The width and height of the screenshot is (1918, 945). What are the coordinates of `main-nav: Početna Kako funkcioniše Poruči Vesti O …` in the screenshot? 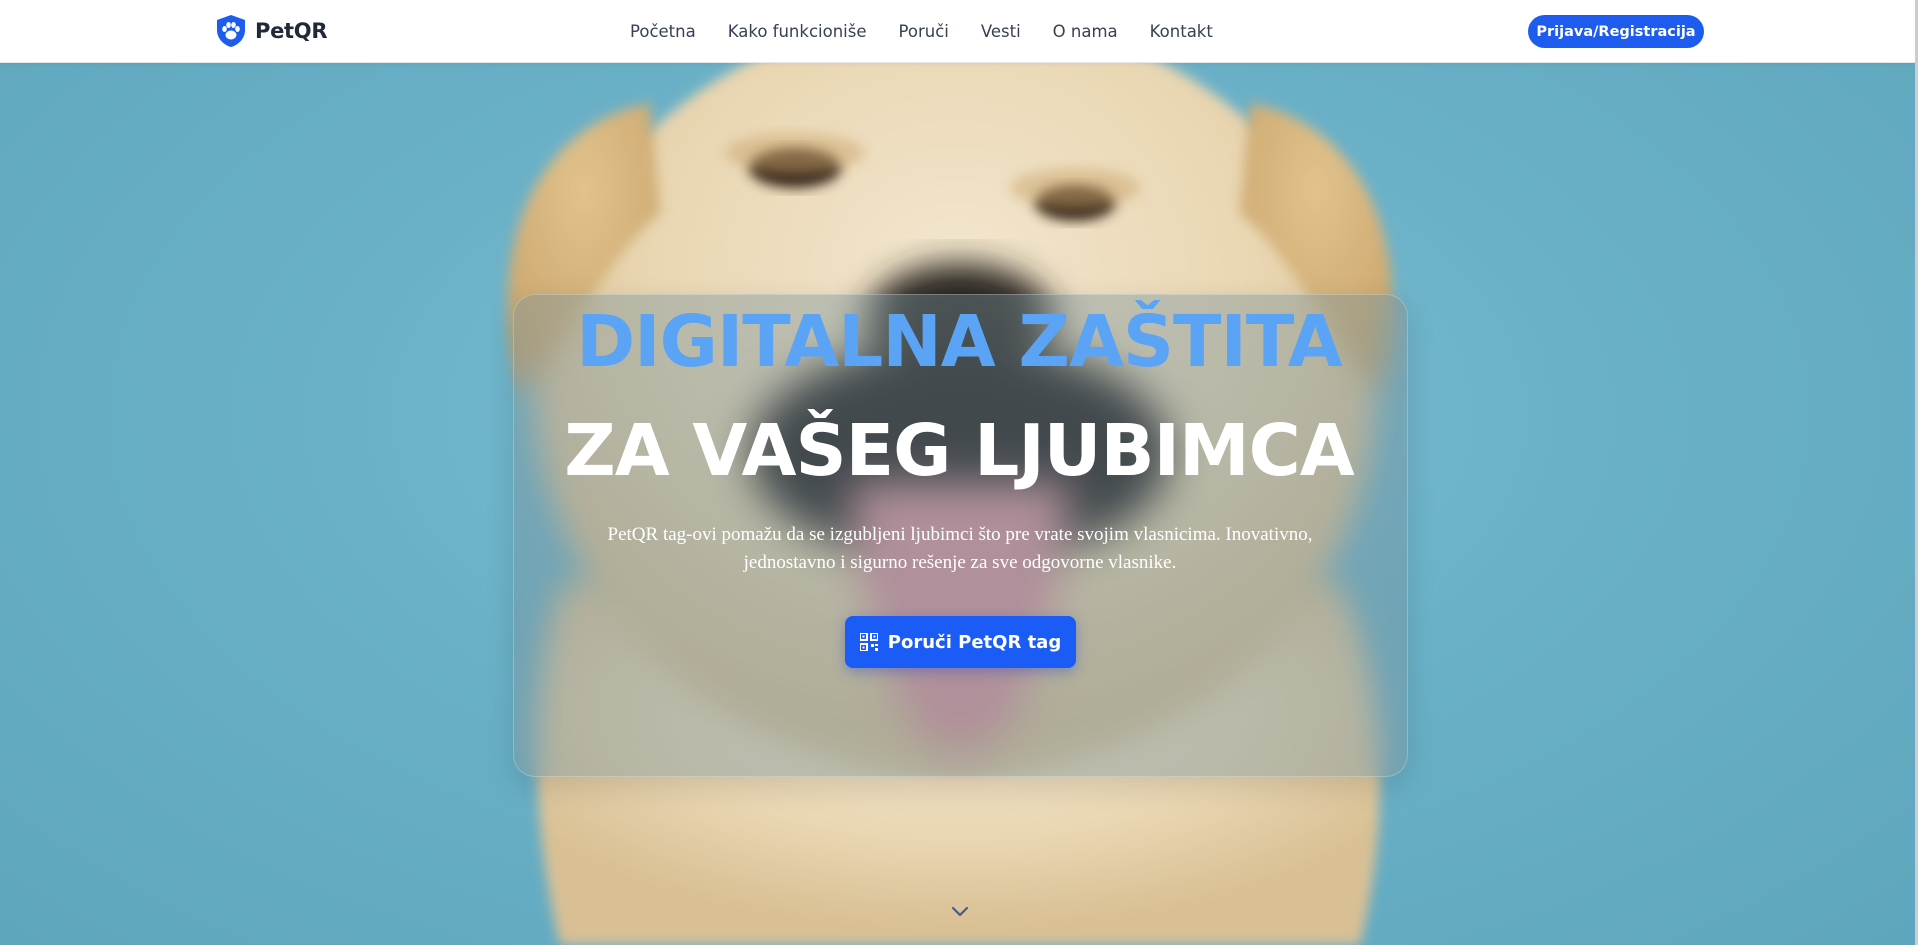 It's located at (921, 31).